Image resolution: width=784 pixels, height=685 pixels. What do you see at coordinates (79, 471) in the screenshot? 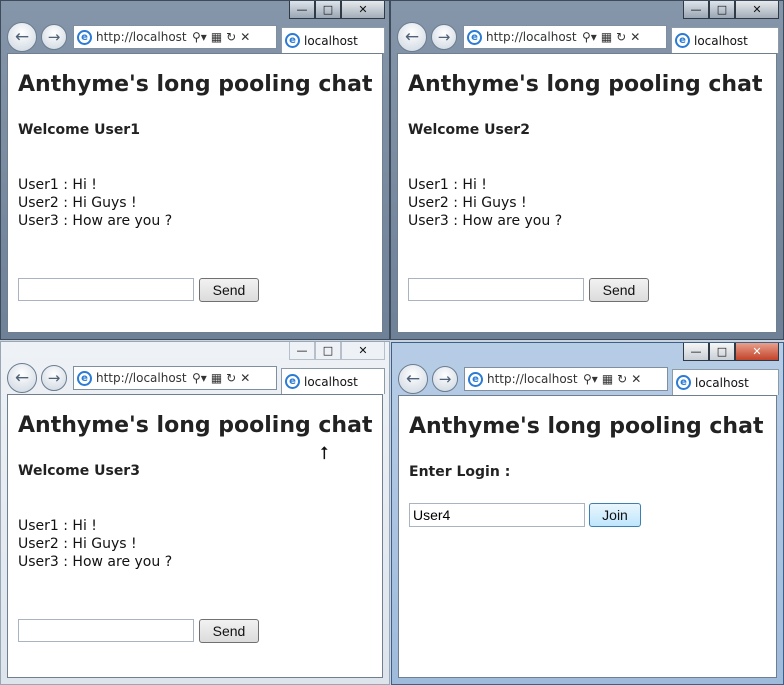
I see `welcome-text: Welcome User3` at bounding box center [79, 471].